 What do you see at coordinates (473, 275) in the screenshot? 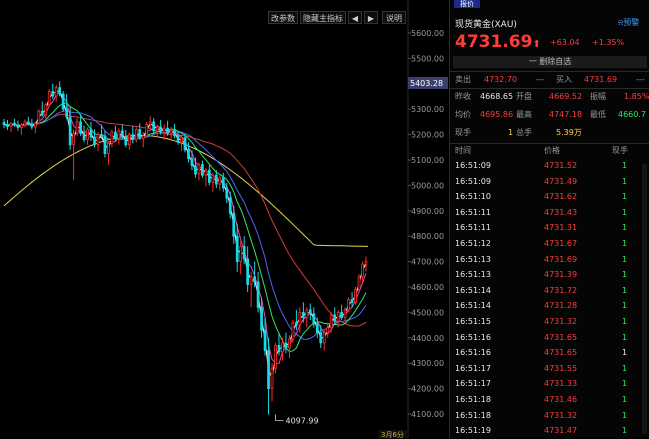
I see `tick-time: 16:51:13` at bounding box center [473, 275].